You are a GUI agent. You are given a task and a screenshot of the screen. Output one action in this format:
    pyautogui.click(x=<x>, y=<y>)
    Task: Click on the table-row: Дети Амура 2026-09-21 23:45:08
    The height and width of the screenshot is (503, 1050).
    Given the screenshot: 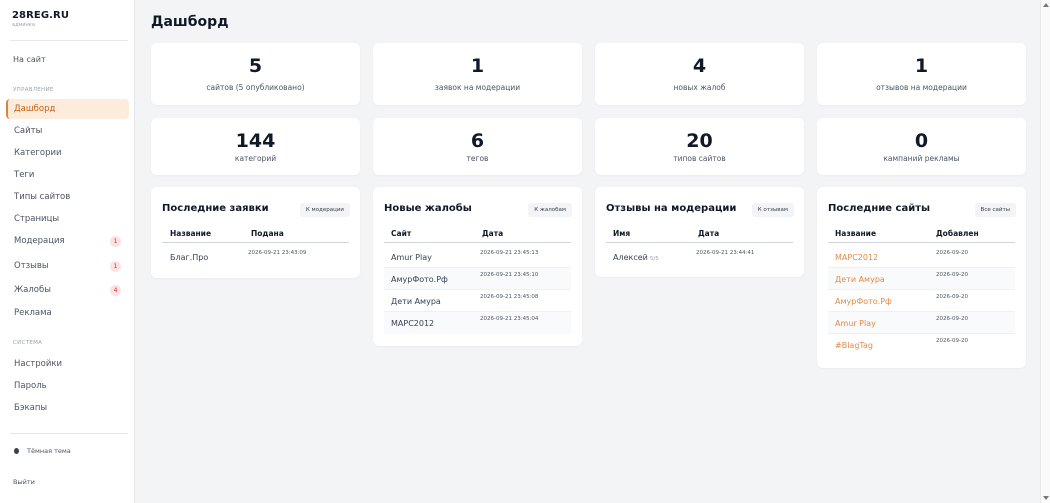 What is the action you would take?
    pyautogui.click(x=477, y=301)
    